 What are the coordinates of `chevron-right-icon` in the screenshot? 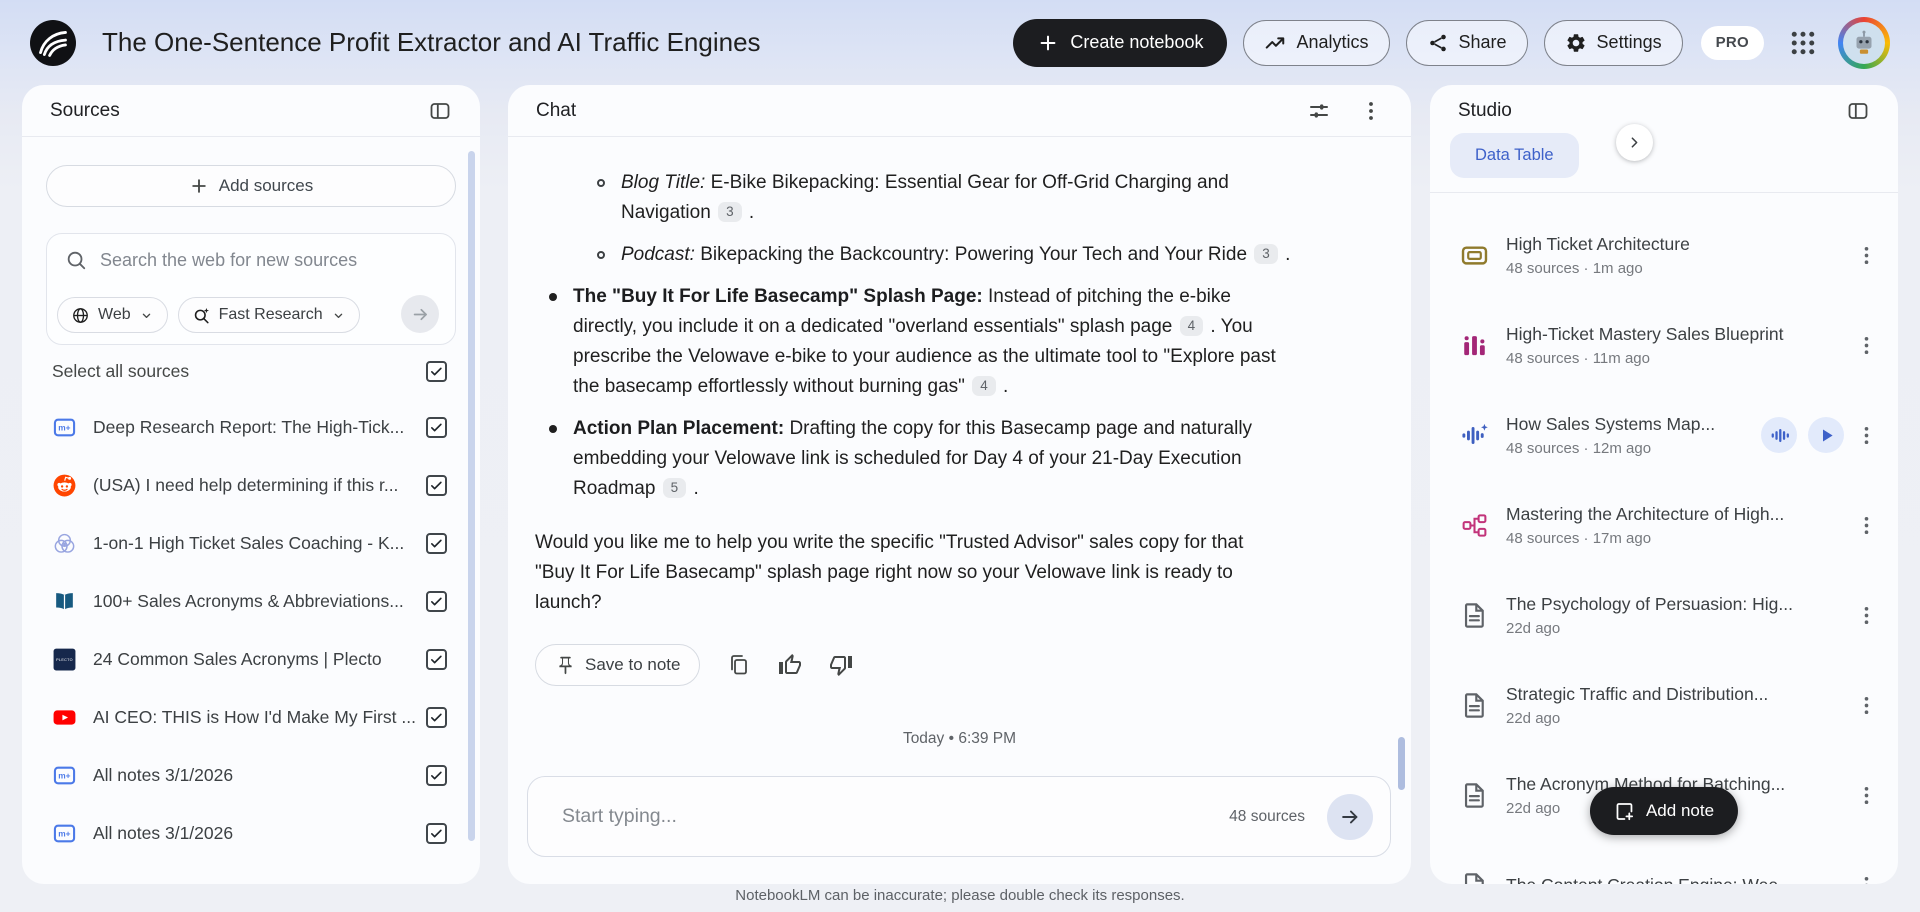 It's located at (1634, 142).